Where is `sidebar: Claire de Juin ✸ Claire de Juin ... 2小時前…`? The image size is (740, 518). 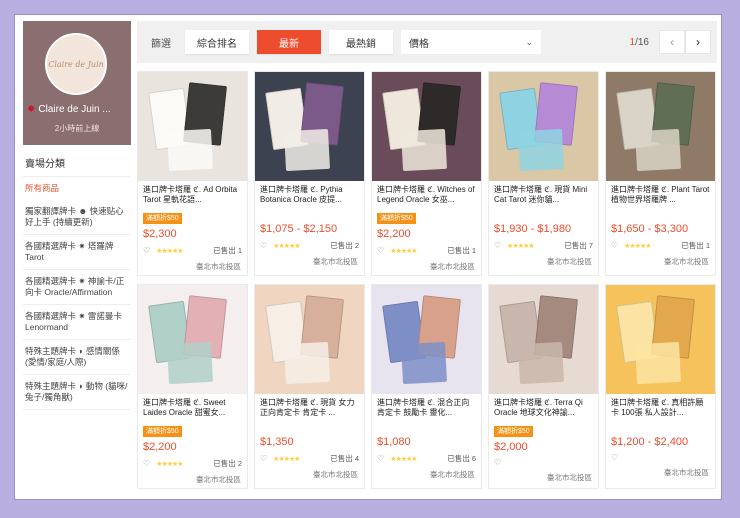 sidebar: Claire de Juin ✸ Claire de Juin ... 2小時前… is located at coordinates (77, 259).